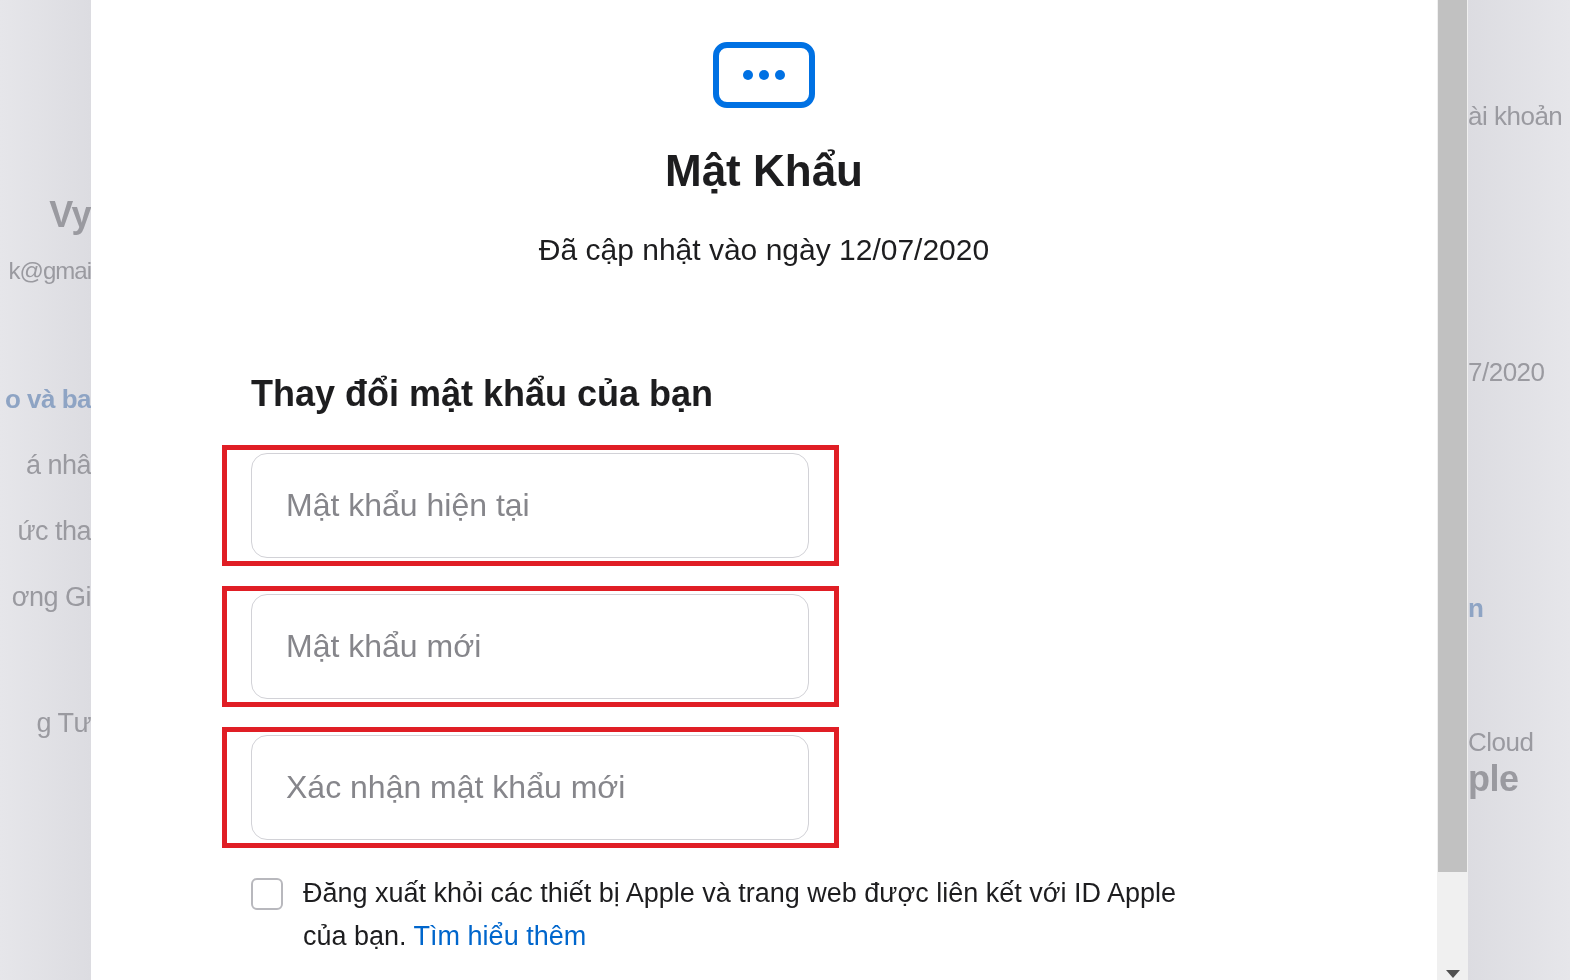  What do you see at coordinates (54, 531) in the screenshot?
I see `background-text: ức tha` at bounding box center [54, 531].